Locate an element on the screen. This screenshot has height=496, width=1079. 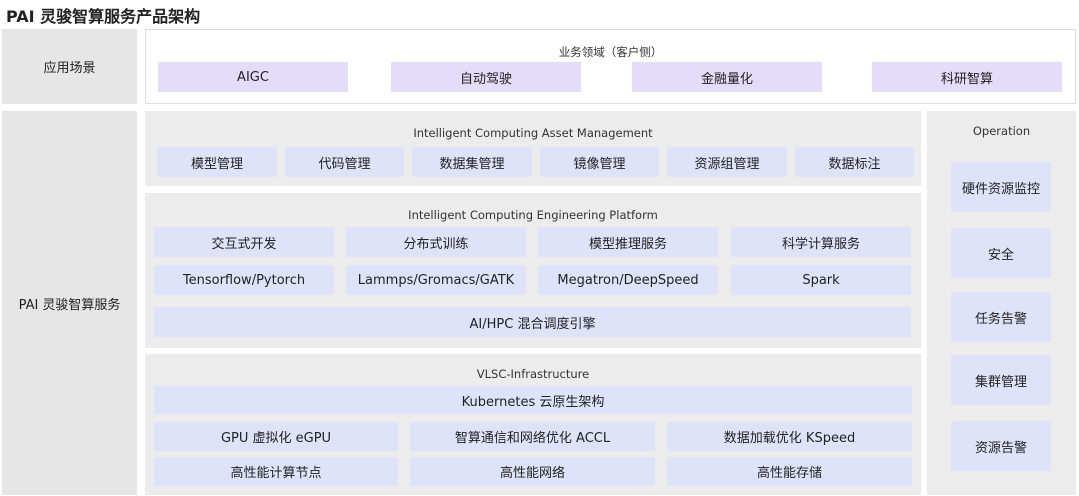
scenario-box: AIGC is located at coordinates (253, 77).